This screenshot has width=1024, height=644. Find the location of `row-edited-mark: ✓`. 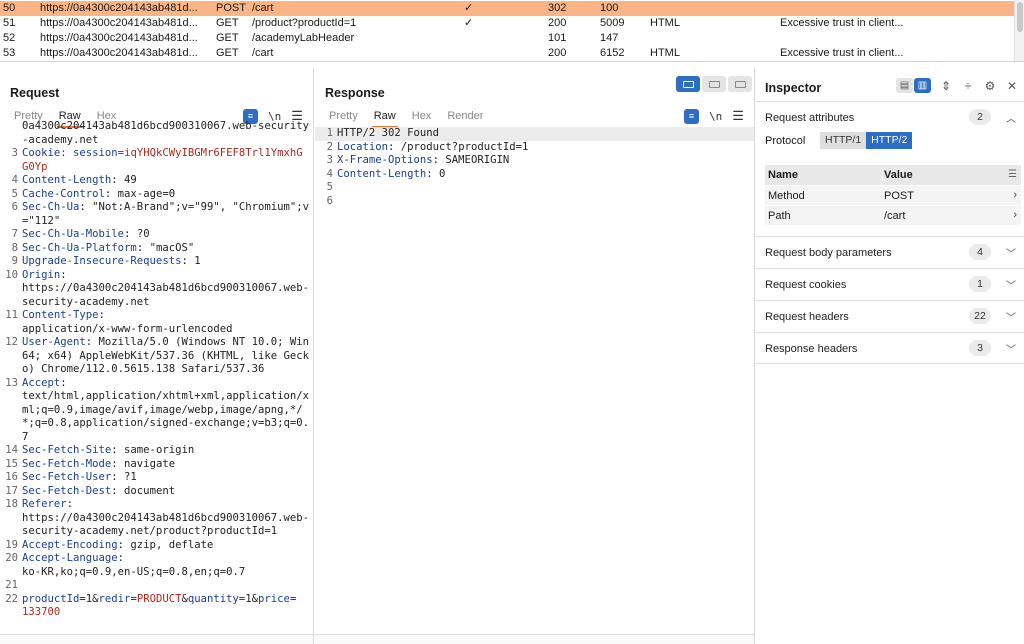

row-edited-mark: ✓ is located at coordinates (469, 8).